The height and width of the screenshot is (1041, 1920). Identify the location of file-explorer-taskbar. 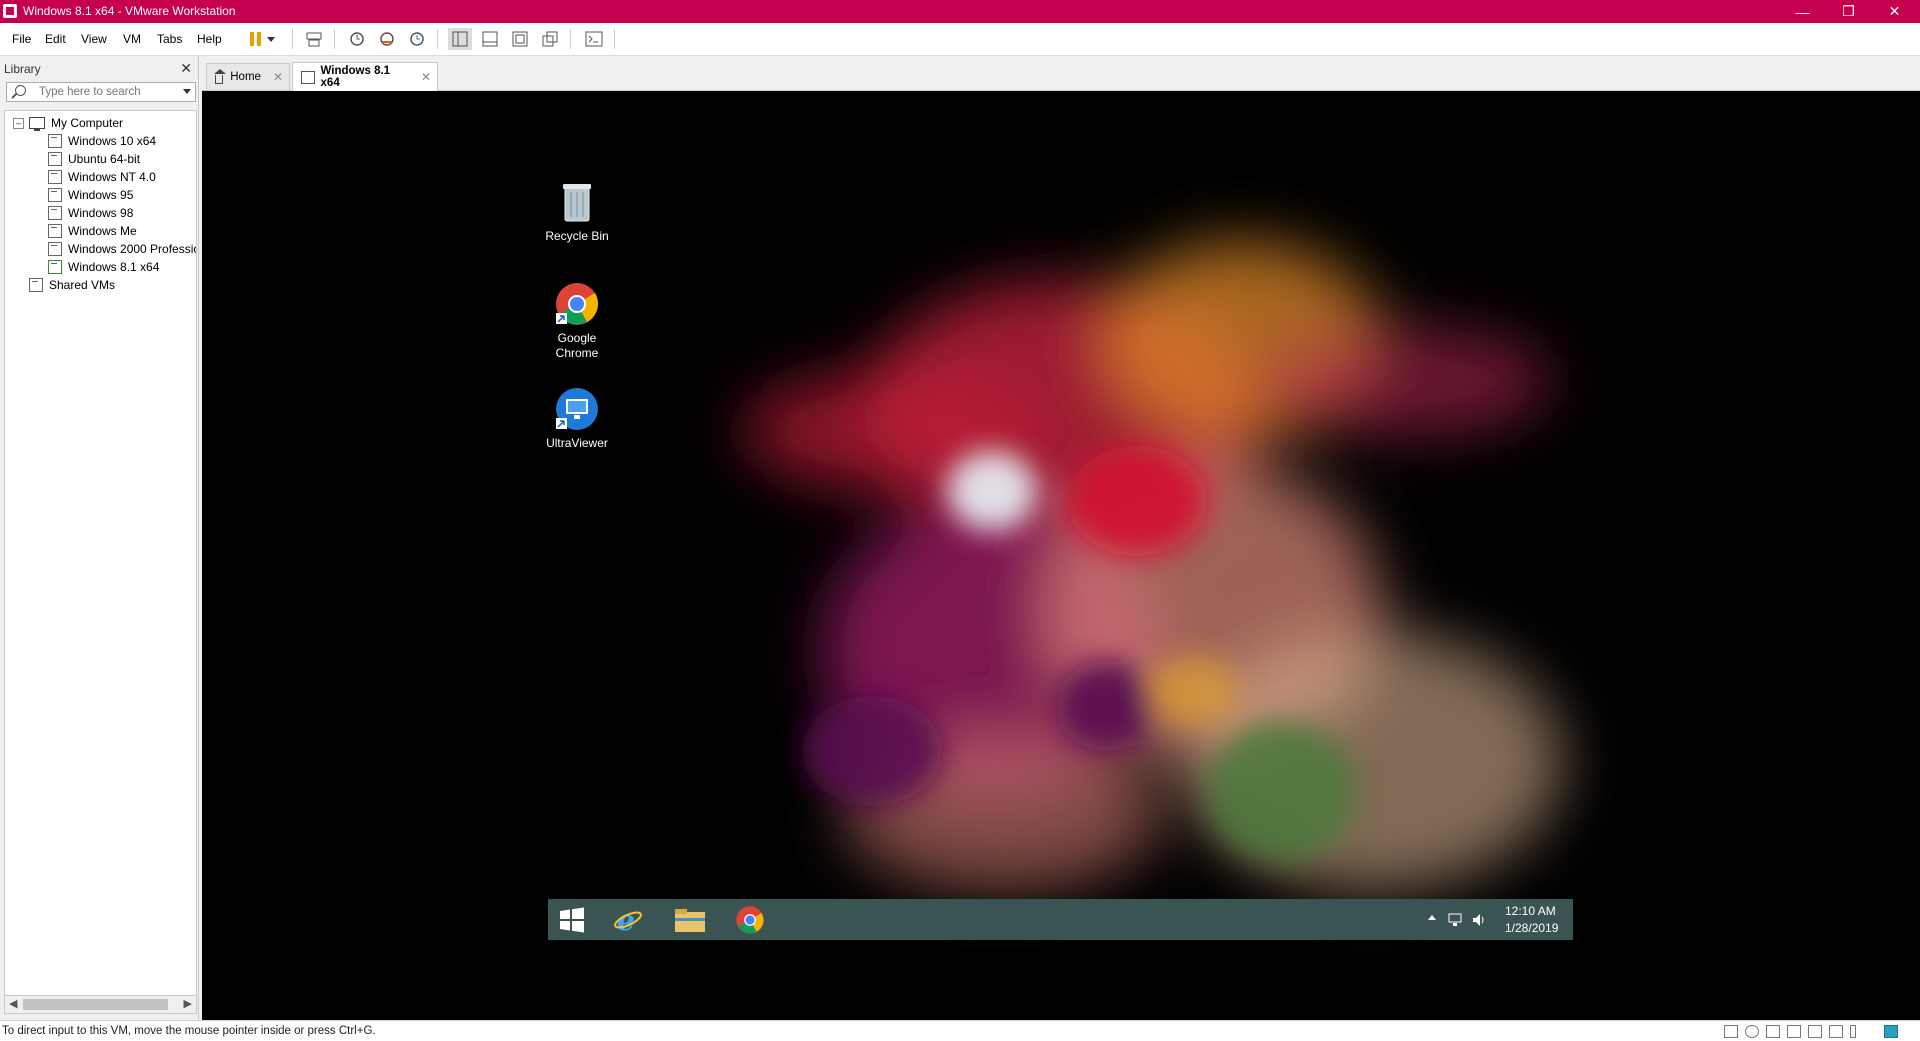
(690, 920).